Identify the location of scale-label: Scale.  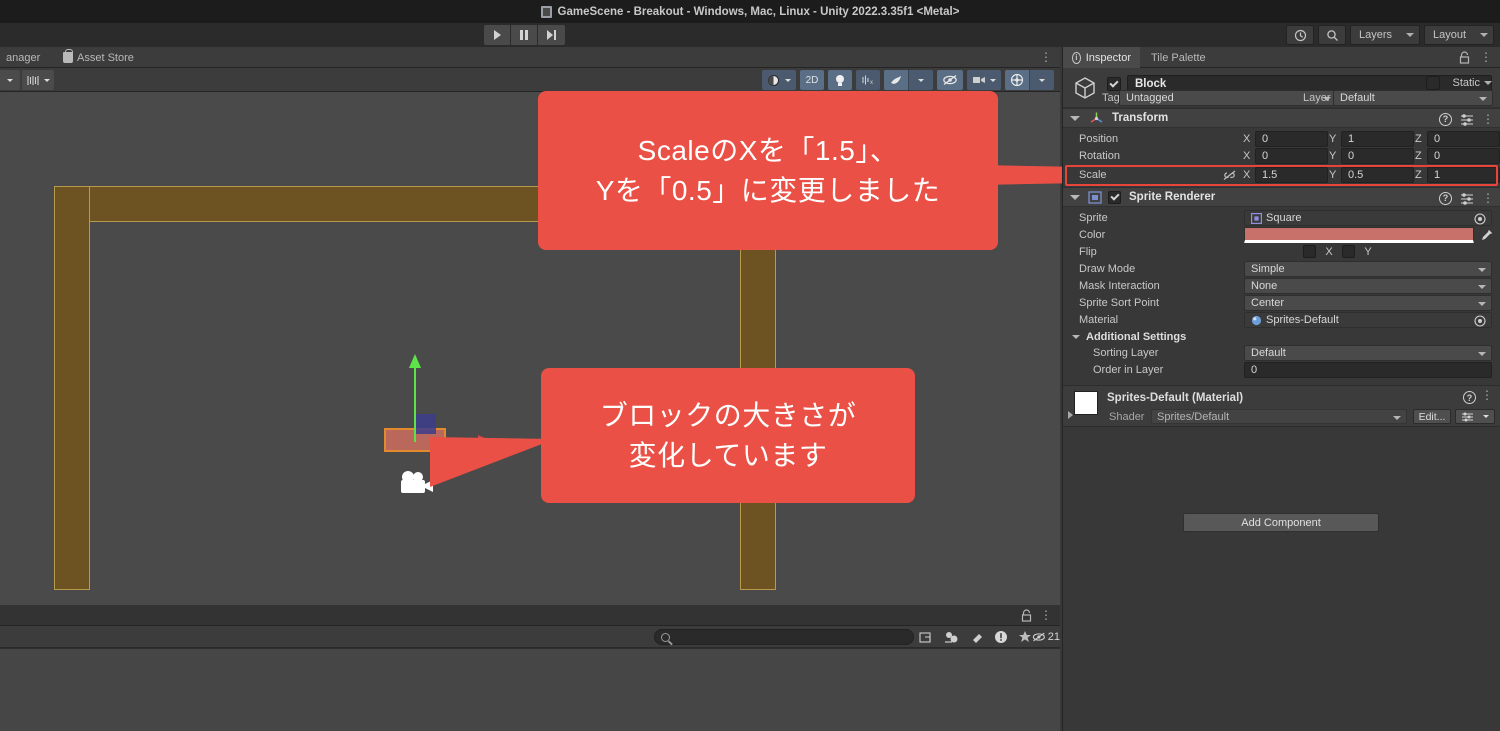
(1093, 175).